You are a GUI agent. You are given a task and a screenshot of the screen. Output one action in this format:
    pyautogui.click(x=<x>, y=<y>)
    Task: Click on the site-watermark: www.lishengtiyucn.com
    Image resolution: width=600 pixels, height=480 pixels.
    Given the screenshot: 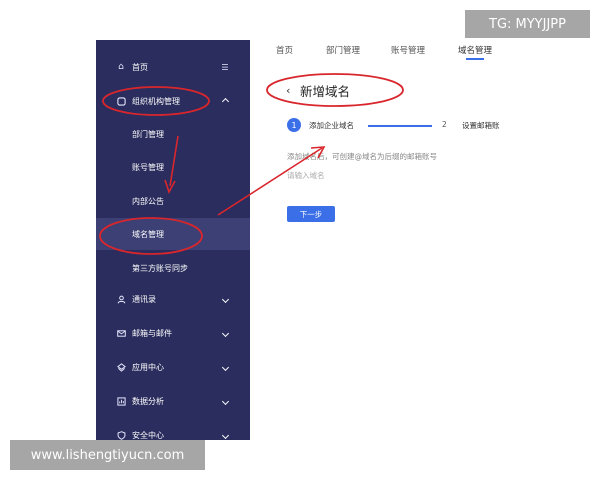 What is the action you would take?
    pyautogui.click(x=107, y=455)
    